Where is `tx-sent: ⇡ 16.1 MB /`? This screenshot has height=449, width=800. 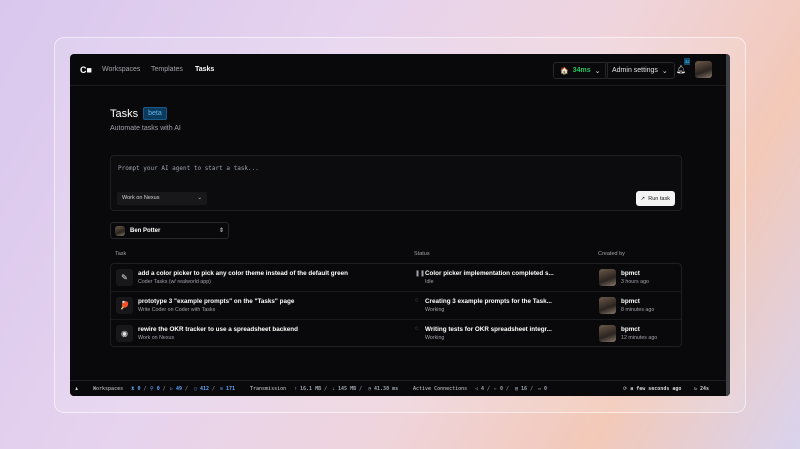 tx-sent: ⇡ 16.1 MB / is located at coordinates (311, 388).